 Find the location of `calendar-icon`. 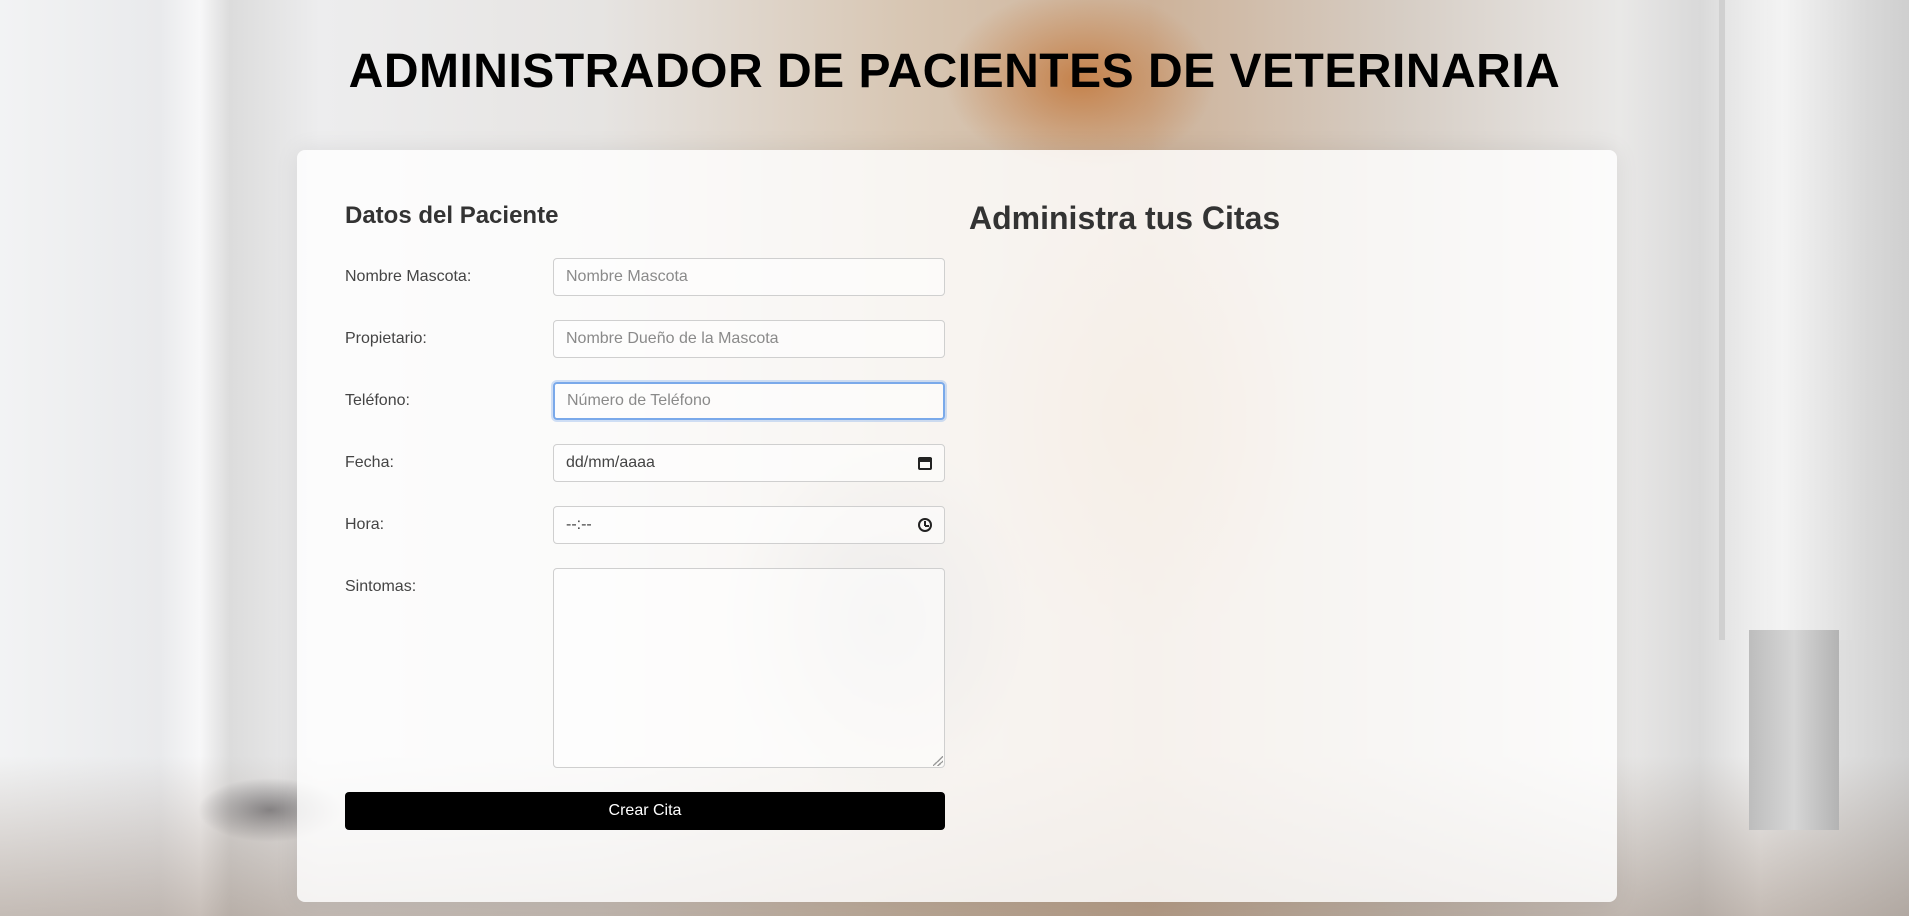

calendar-icon is located at coordinates (925, 463).